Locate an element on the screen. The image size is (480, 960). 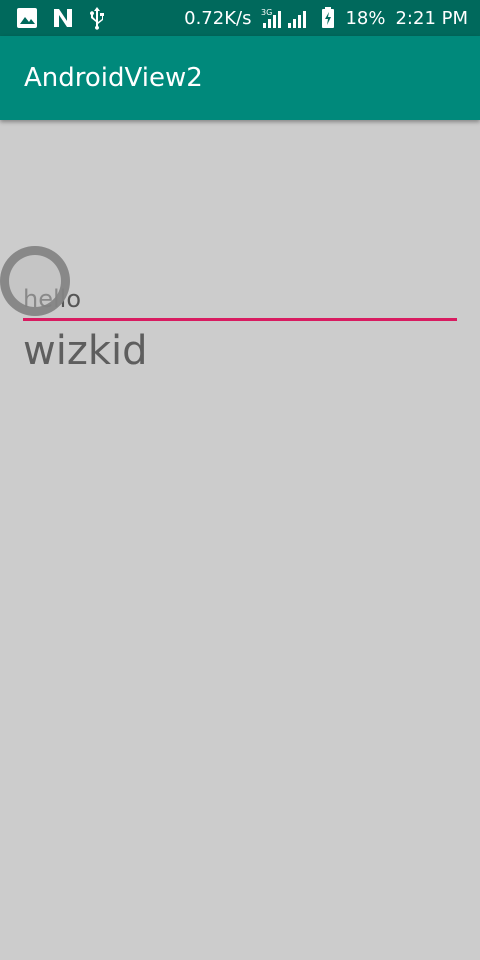
touch-indicator is located at coordinates (35, 281).